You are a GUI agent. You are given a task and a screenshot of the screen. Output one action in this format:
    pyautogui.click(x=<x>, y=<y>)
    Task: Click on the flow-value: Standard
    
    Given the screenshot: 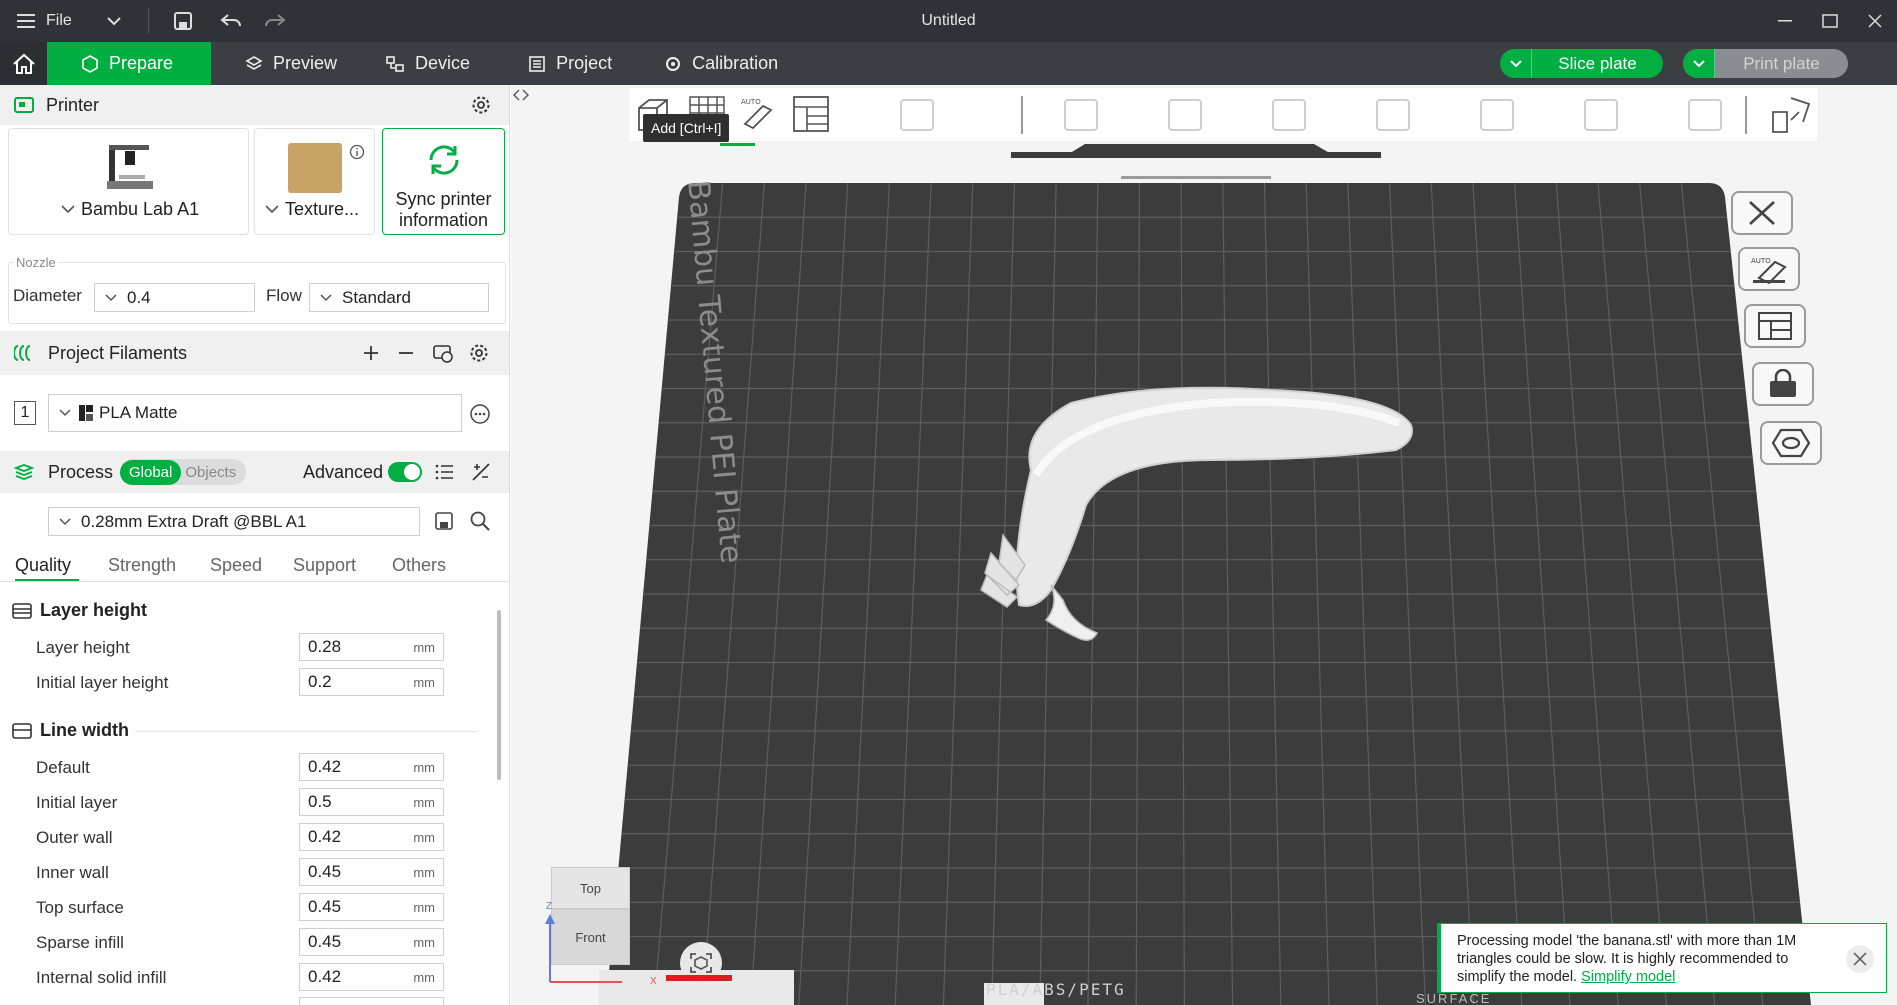 What is the action you would take?
    pyautogui.click(x=376, y=297)
    